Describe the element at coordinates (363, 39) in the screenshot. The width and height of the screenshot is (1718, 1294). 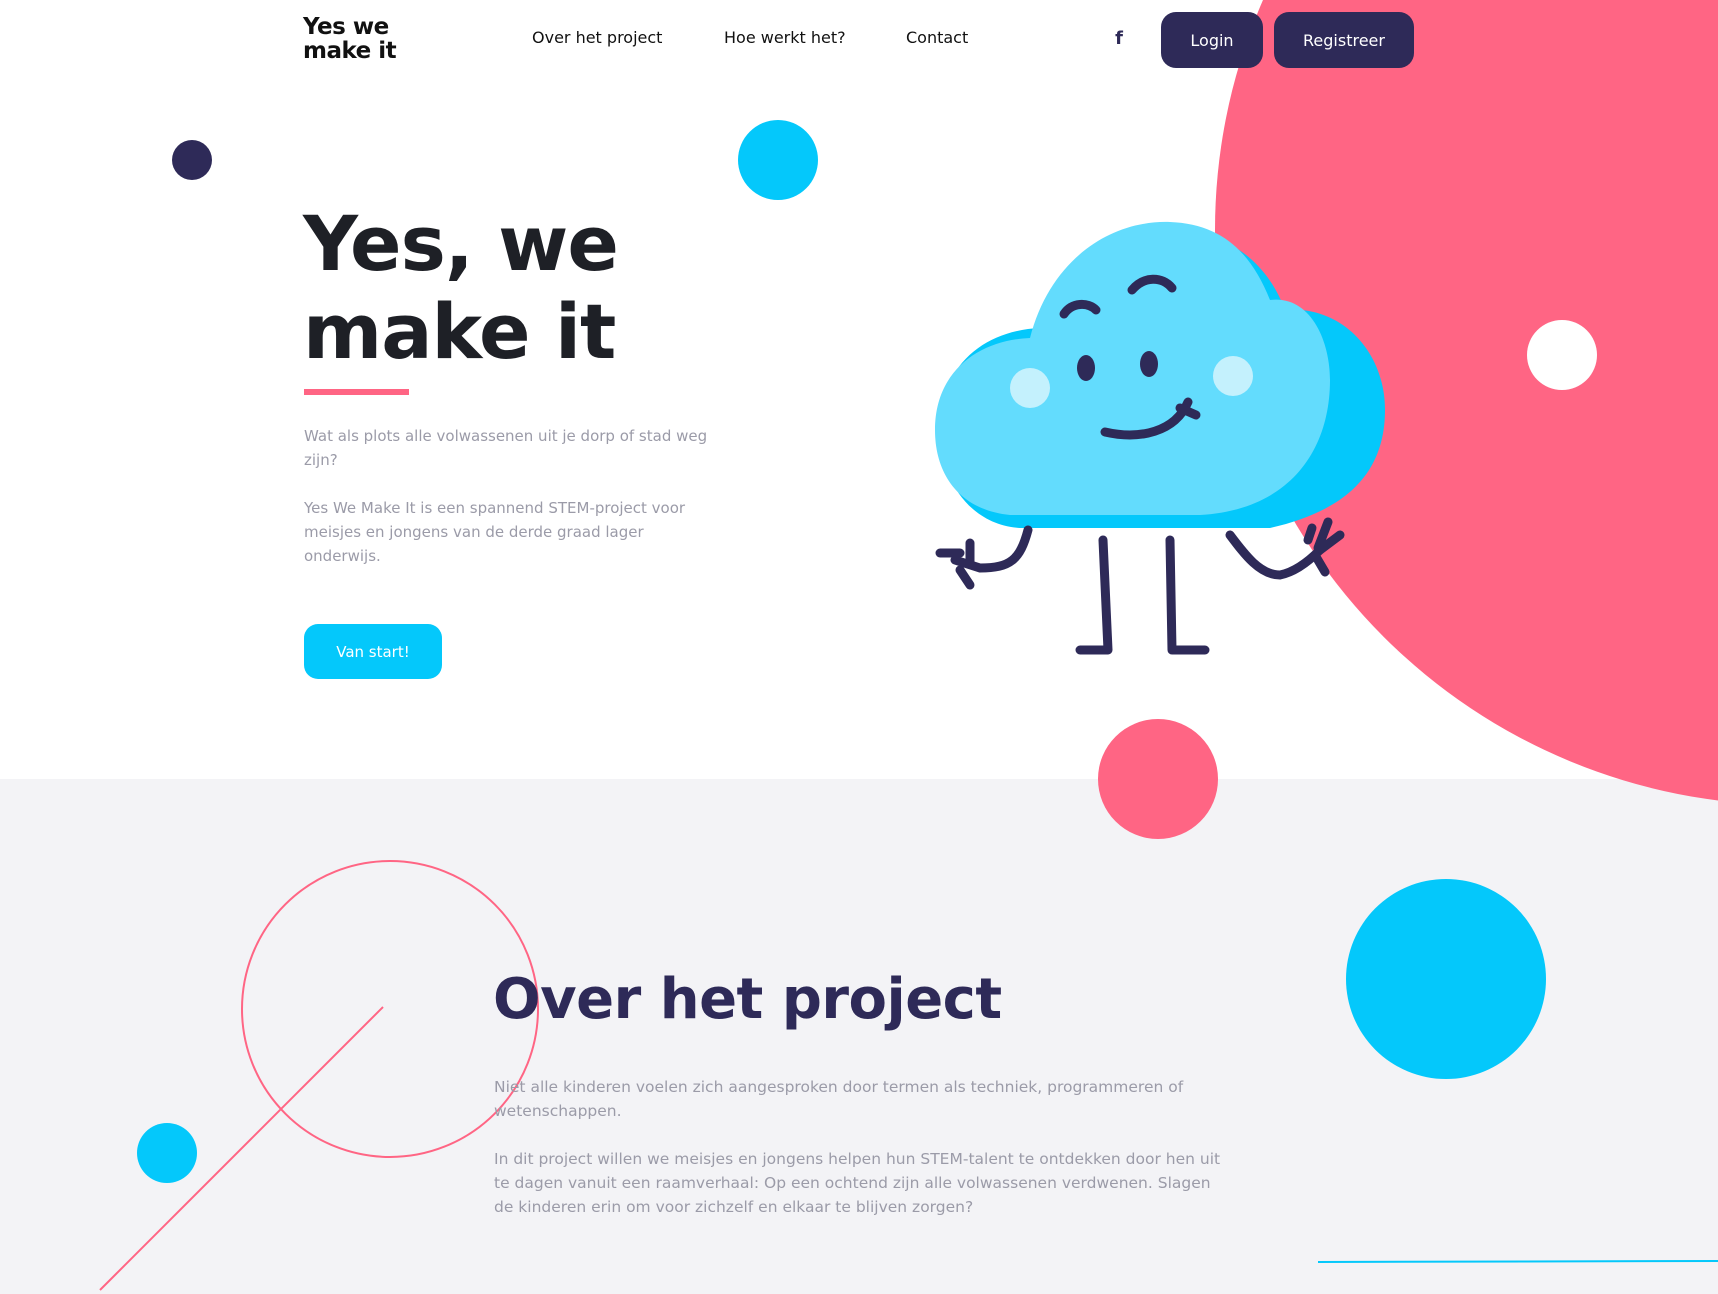
I see `site-logo: Yes we make it` at that location.